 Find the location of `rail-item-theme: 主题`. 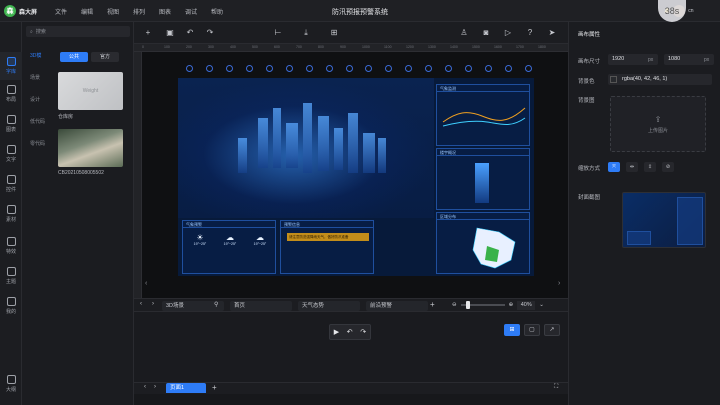

rail-item-theme: 主题 is located at coordinates (11, 276).